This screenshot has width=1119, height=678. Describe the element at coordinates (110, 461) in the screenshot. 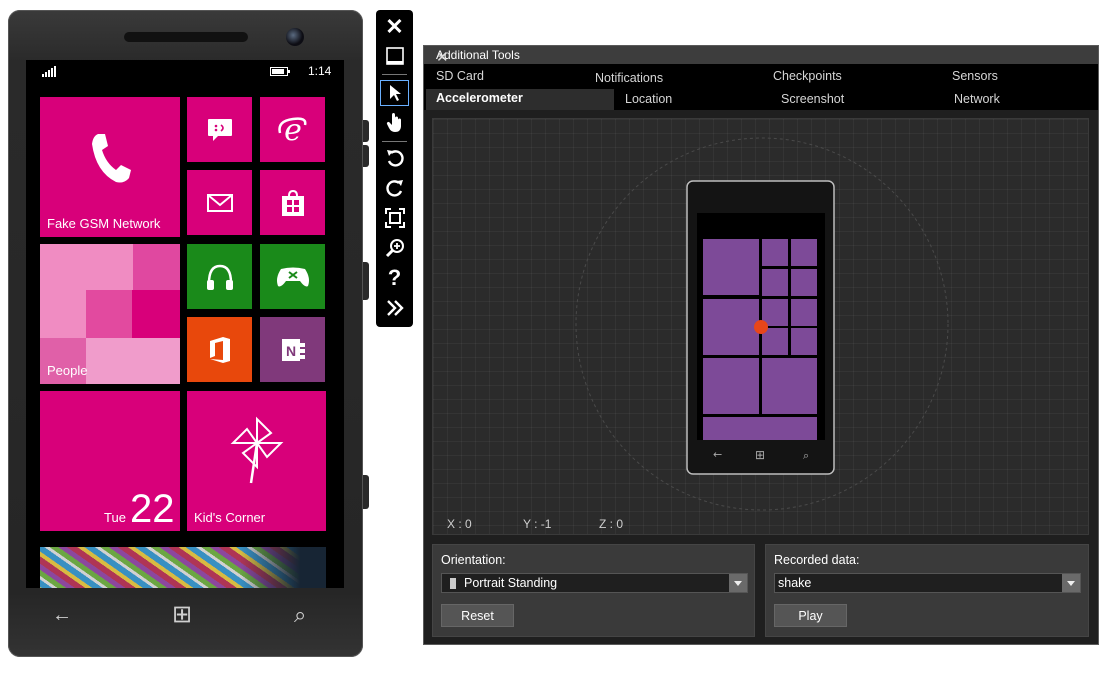

I see `tile-calendar: Tue 22` at that location.